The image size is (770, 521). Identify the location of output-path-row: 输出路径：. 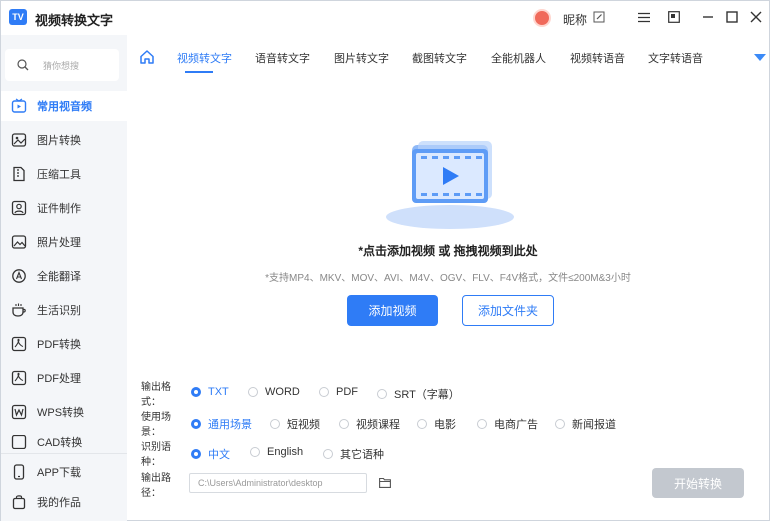
(163, 486).